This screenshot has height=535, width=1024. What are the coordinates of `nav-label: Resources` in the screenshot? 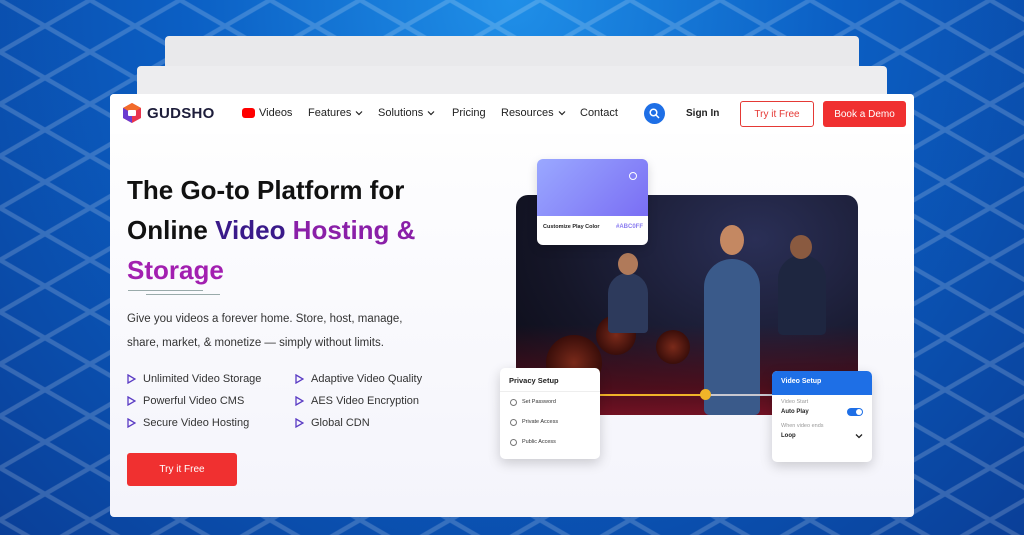 It's located at (527, 113).